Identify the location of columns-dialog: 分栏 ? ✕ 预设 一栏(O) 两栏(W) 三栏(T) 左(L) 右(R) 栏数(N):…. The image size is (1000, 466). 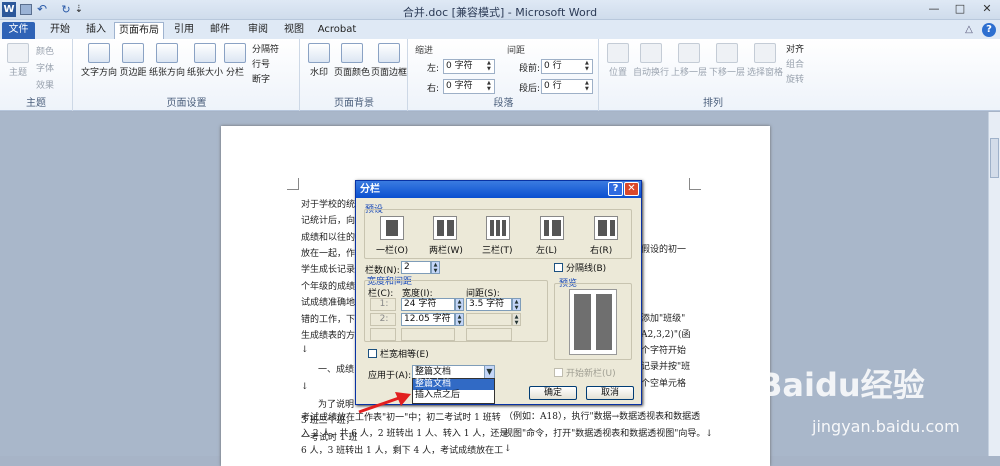
(498, 292).